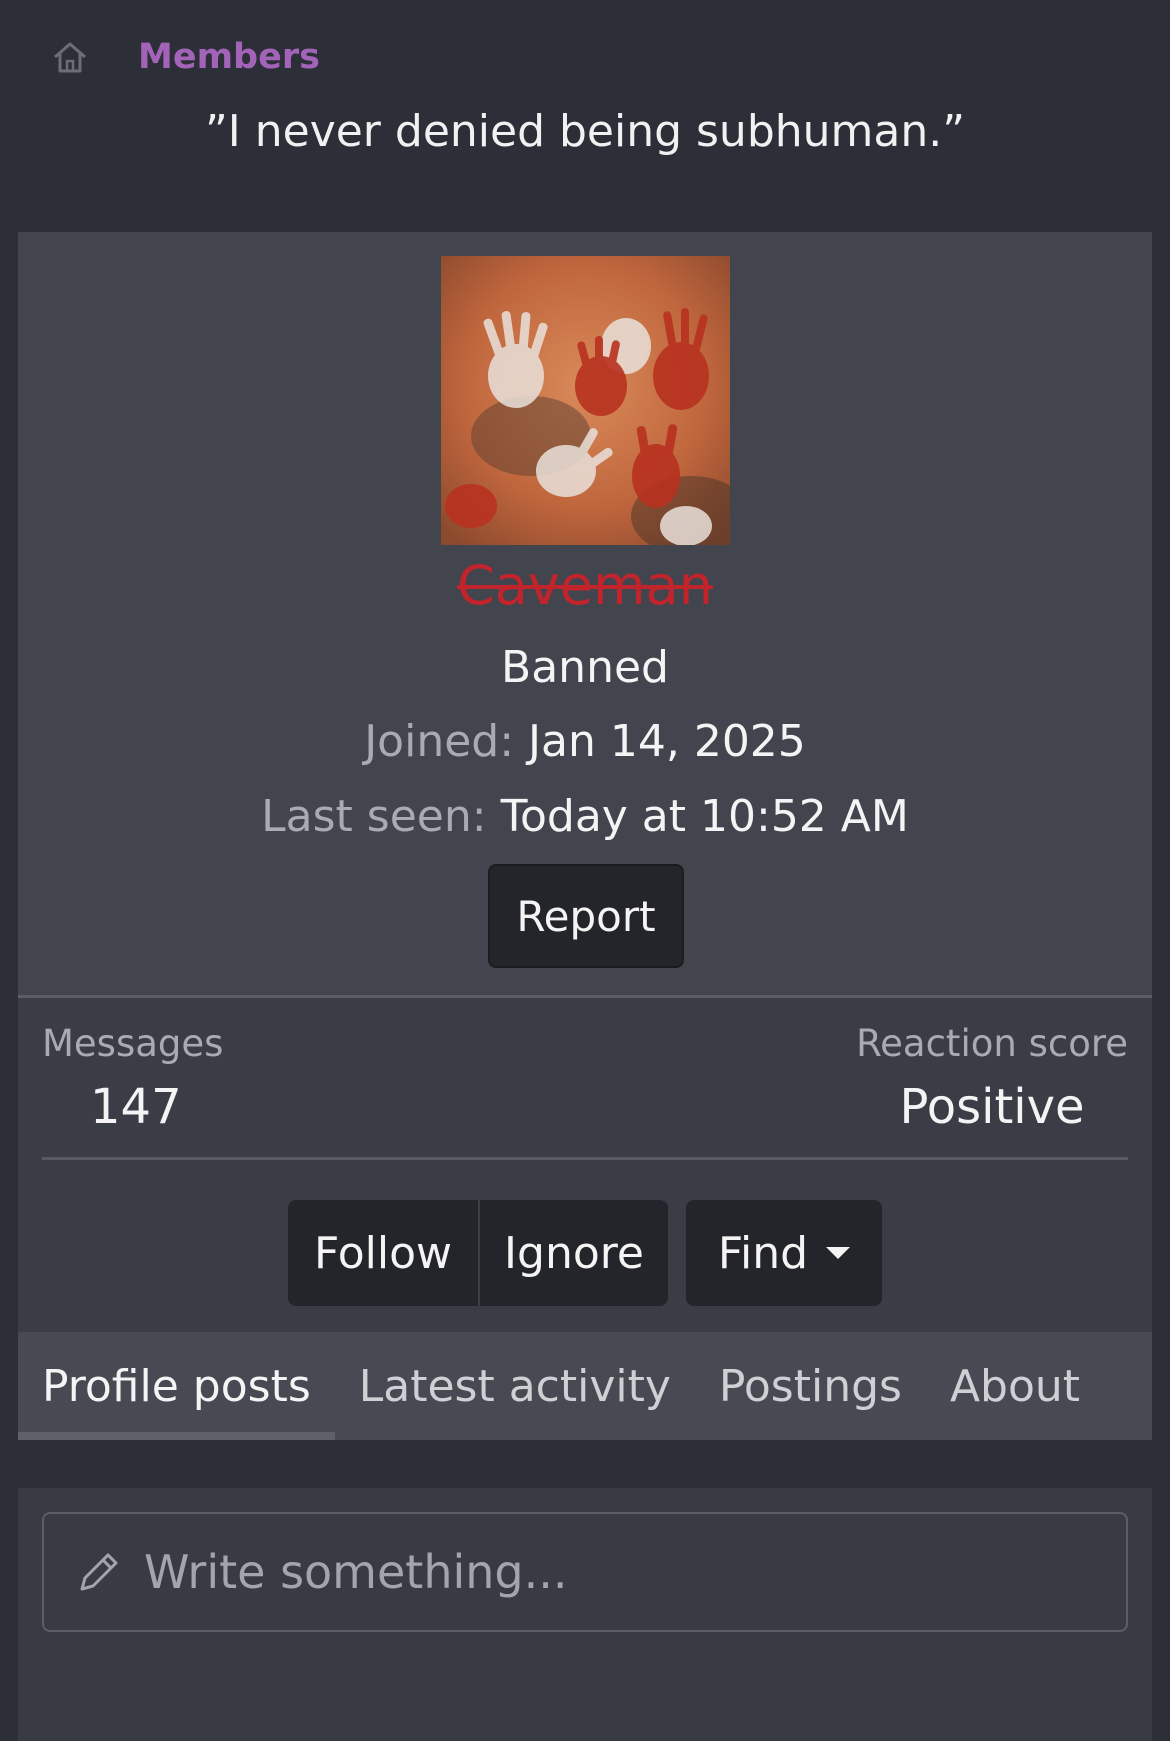 The width and height of the screenshot is (1170, 1741). What do you see at coordinates (763, 1253) in the screenshot?
I see `find-label: Find` at bounding box center [763, 1253].